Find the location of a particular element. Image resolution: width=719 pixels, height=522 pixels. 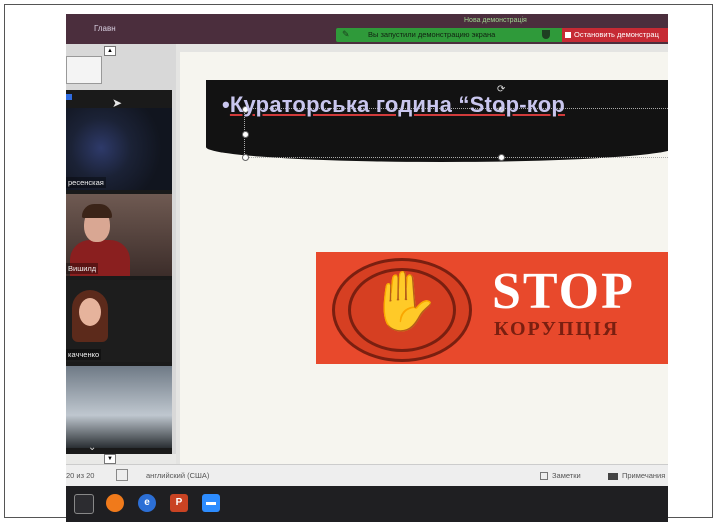

shield-icon is located at coordinates (546, 34).